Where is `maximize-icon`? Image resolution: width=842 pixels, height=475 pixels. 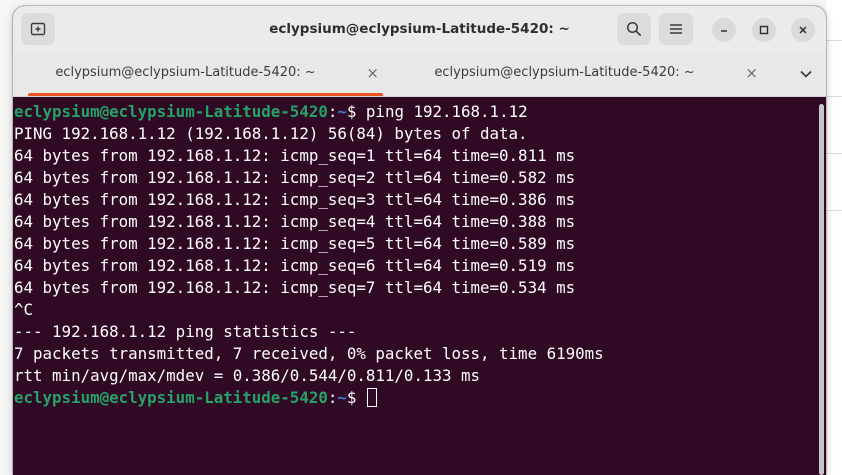 maximize-icon is located at coordinates (764, 30).